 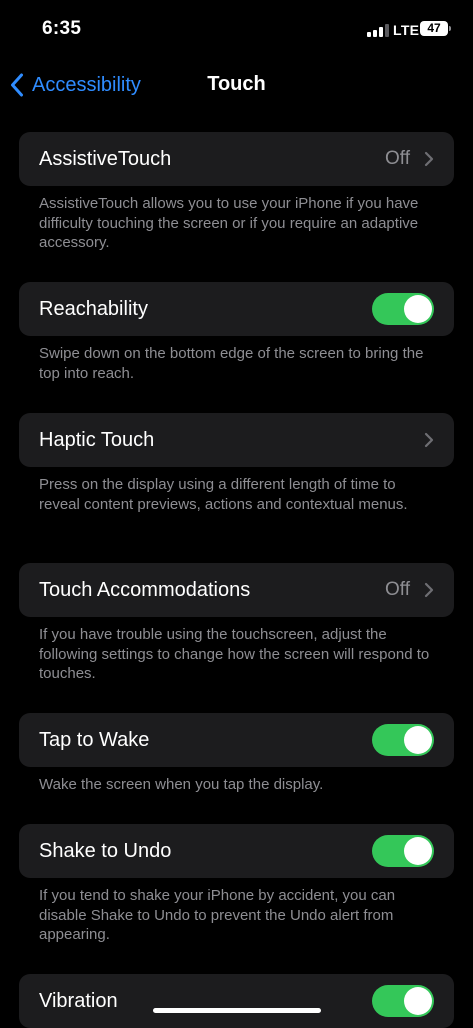 I want to click on page-title: Touch, so click(x=236, y=84).